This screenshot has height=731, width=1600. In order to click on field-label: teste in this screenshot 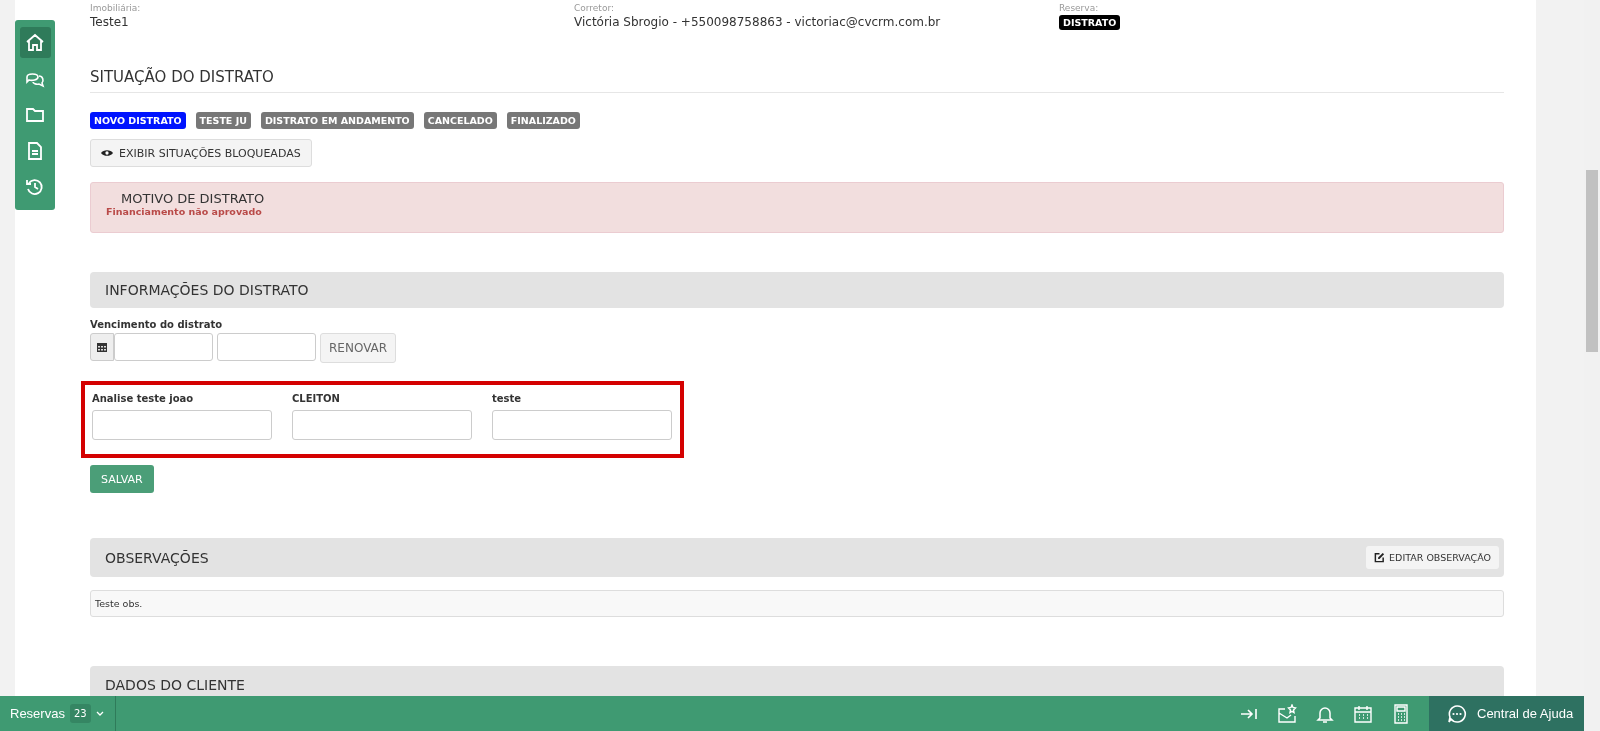, I will do `click(507, 398)`.